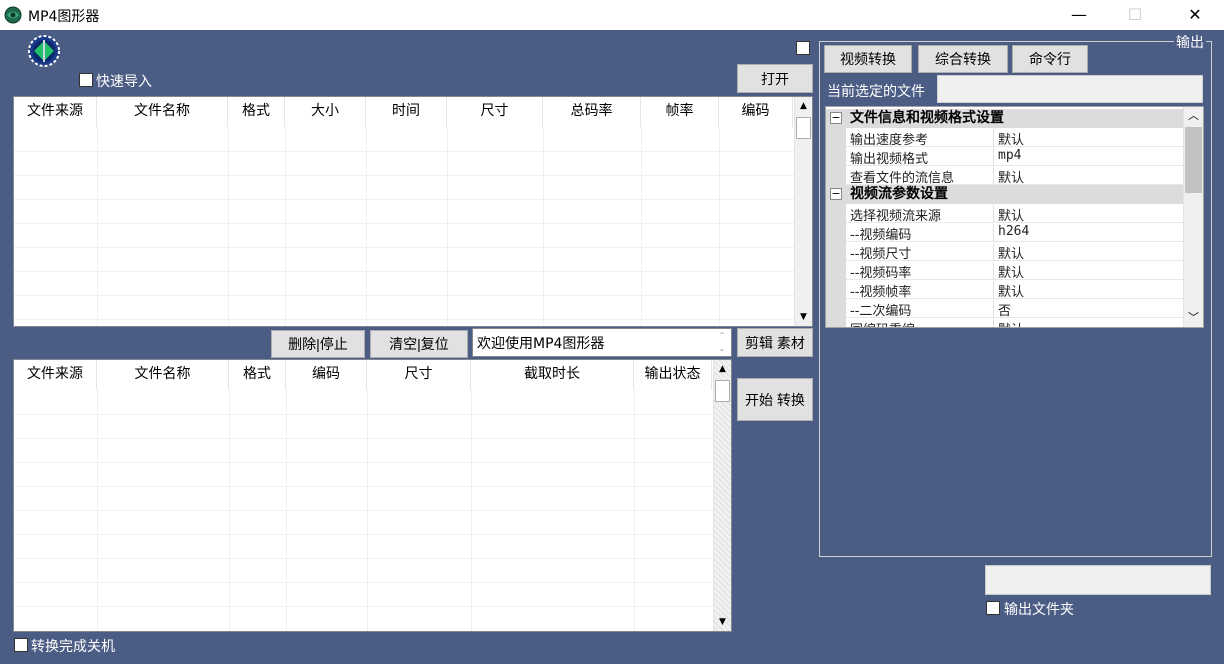  Describe the element at coordinates (775, 78) in the screenshot. I see `open-button: 打开` at that location.